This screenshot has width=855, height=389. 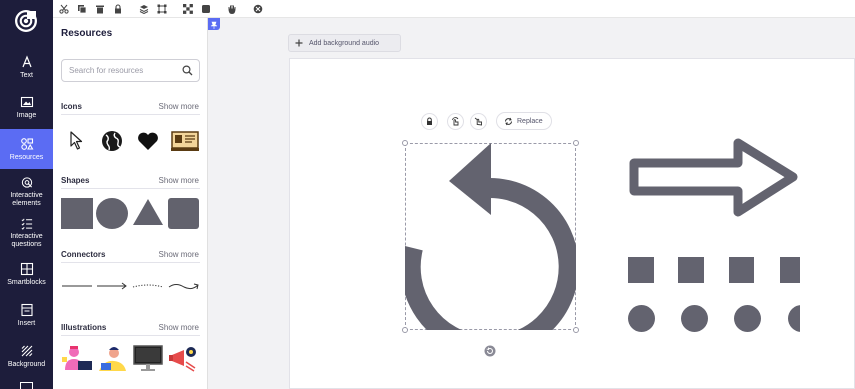 What do you see at coordinates (77, 213) in the screenshot?
I see `shape-square` at bounding box center [77, 213].